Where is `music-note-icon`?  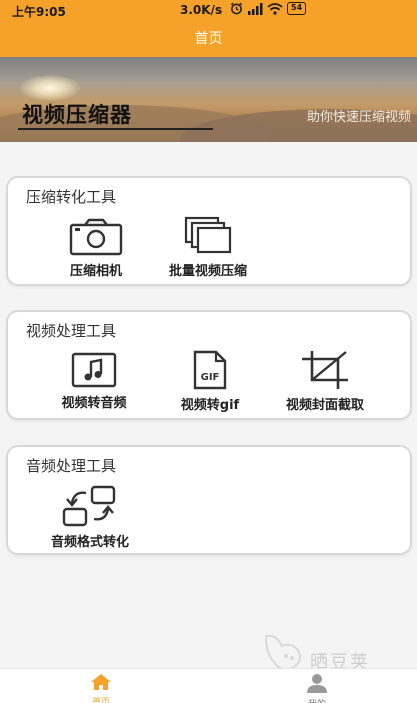
music-note-icon is located at coordinates (94, 370).